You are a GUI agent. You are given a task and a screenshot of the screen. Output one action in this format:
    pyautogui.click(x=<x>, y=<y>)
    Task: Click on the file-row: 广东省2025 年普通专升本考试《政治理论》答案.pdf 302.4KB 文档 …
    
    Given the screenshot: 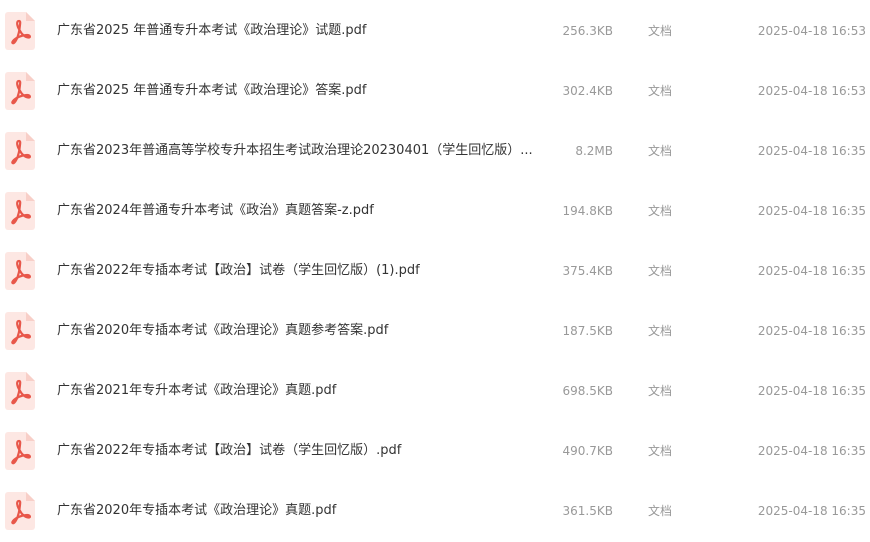 What is the action you would take?
    pyautogui.click(x=435, y=92)
    